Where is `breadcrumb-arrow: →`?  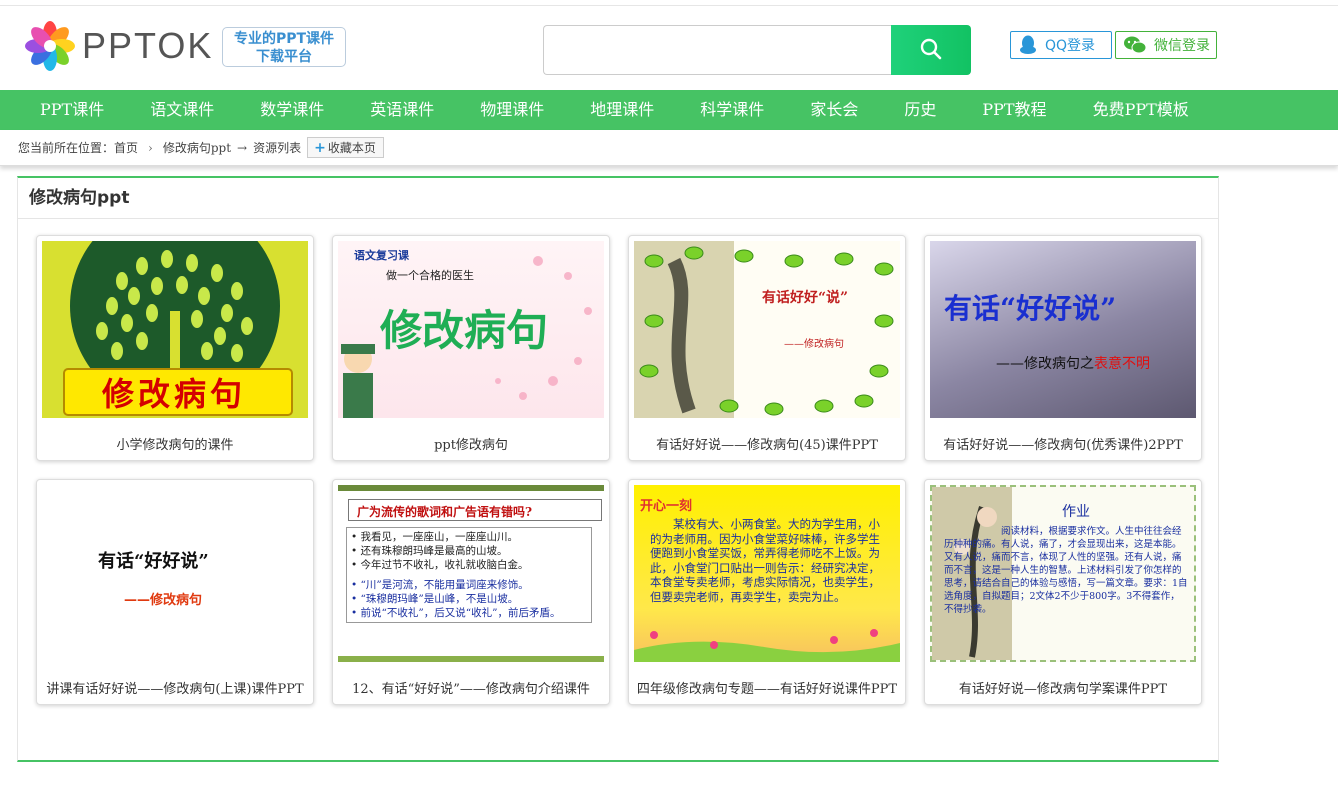
breadcrumb-arrow: → is located at coordinates (242, 147).